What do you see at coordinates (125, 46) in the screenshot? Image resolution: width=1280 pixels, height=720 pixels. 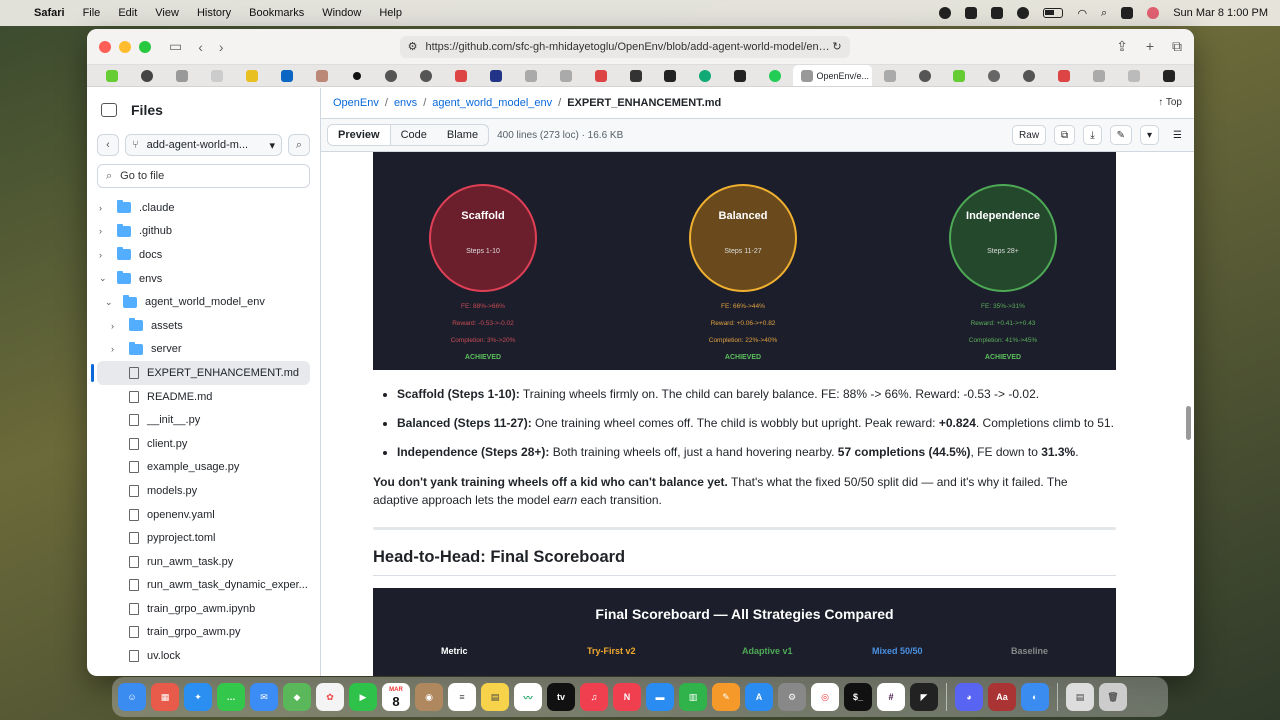 I see `minimize-window-button` at bounding box center [125, 46].